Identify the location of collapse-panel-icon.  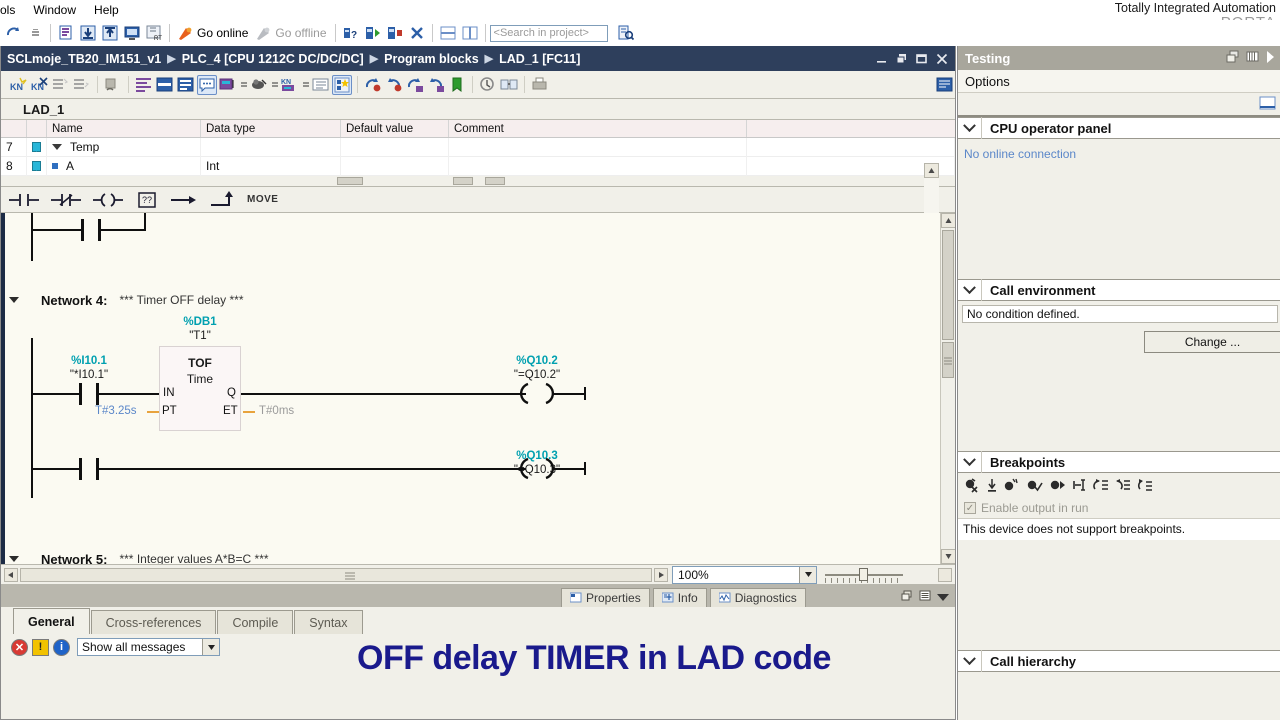
(943, 598).